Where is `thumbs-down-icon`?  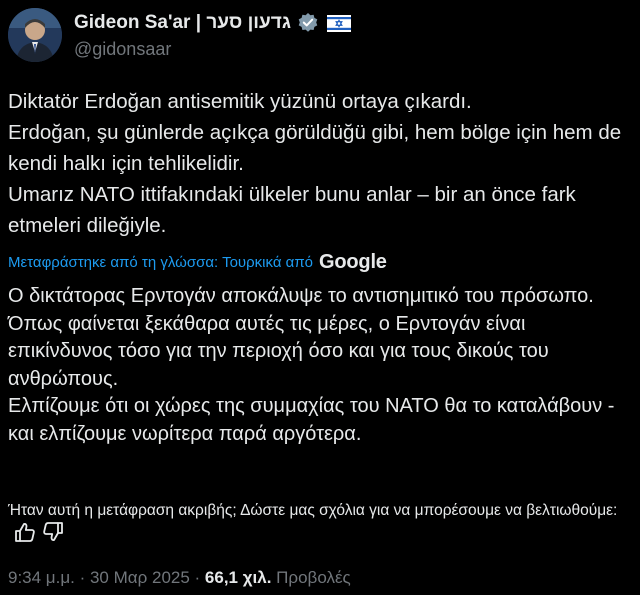
thumbs-down-icon is located at coordinates (53, 532).